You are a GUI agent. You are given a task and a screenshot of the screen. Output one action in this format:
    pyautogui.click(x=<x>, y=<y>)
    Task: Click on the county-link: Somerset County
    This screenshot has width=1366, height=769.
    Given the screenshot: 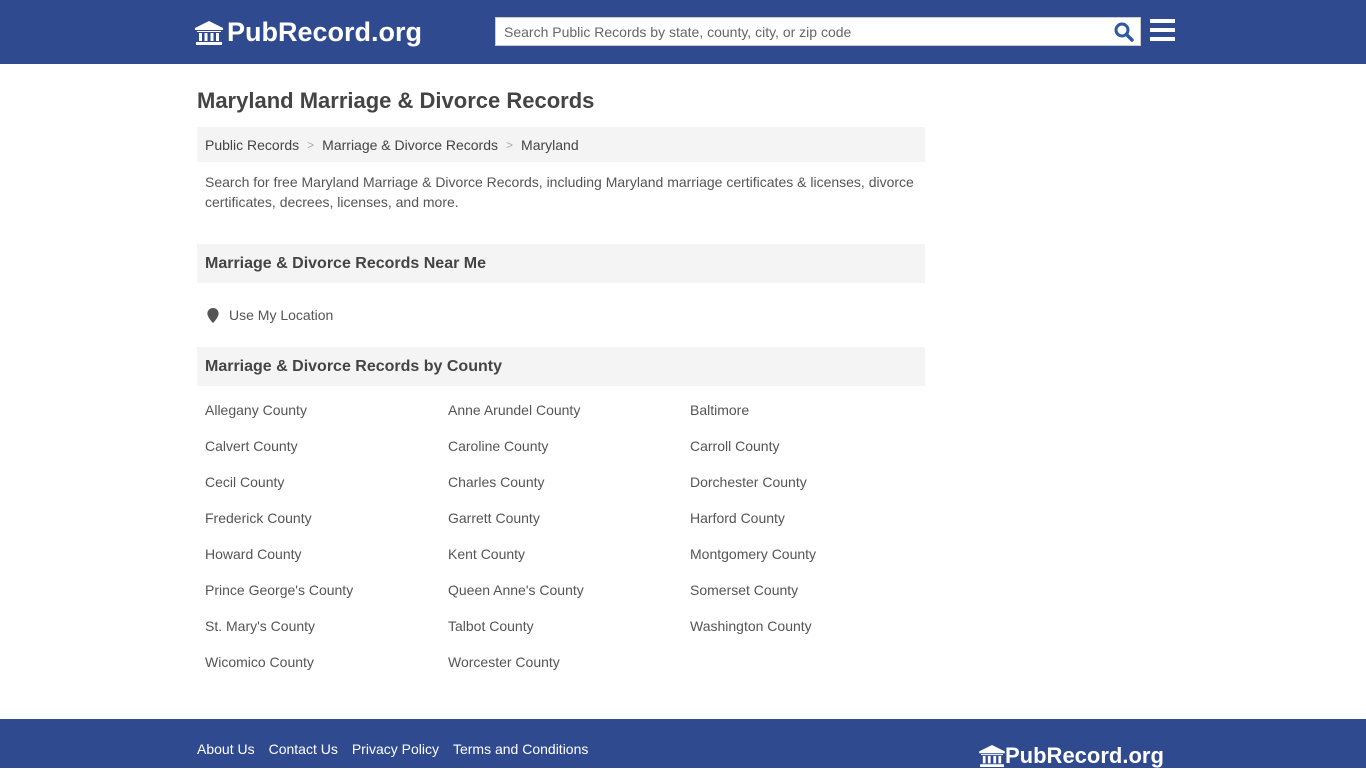 What is the action you would take?
    pyautogui.click(x=744, y=590)
    